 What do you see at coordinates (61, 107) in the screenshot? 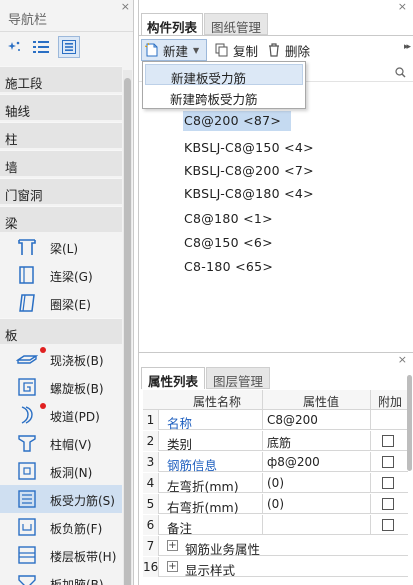
I see `category-axis: 轴线` at bounding box center [61, 107].